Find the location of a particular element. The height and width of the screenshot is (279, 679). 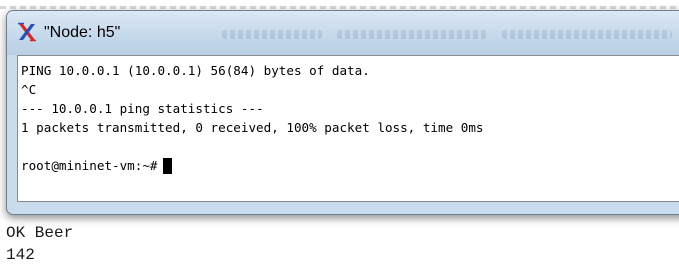

shell-prompt: root@mininet-vm:~# is located at coordinates (89, 165).